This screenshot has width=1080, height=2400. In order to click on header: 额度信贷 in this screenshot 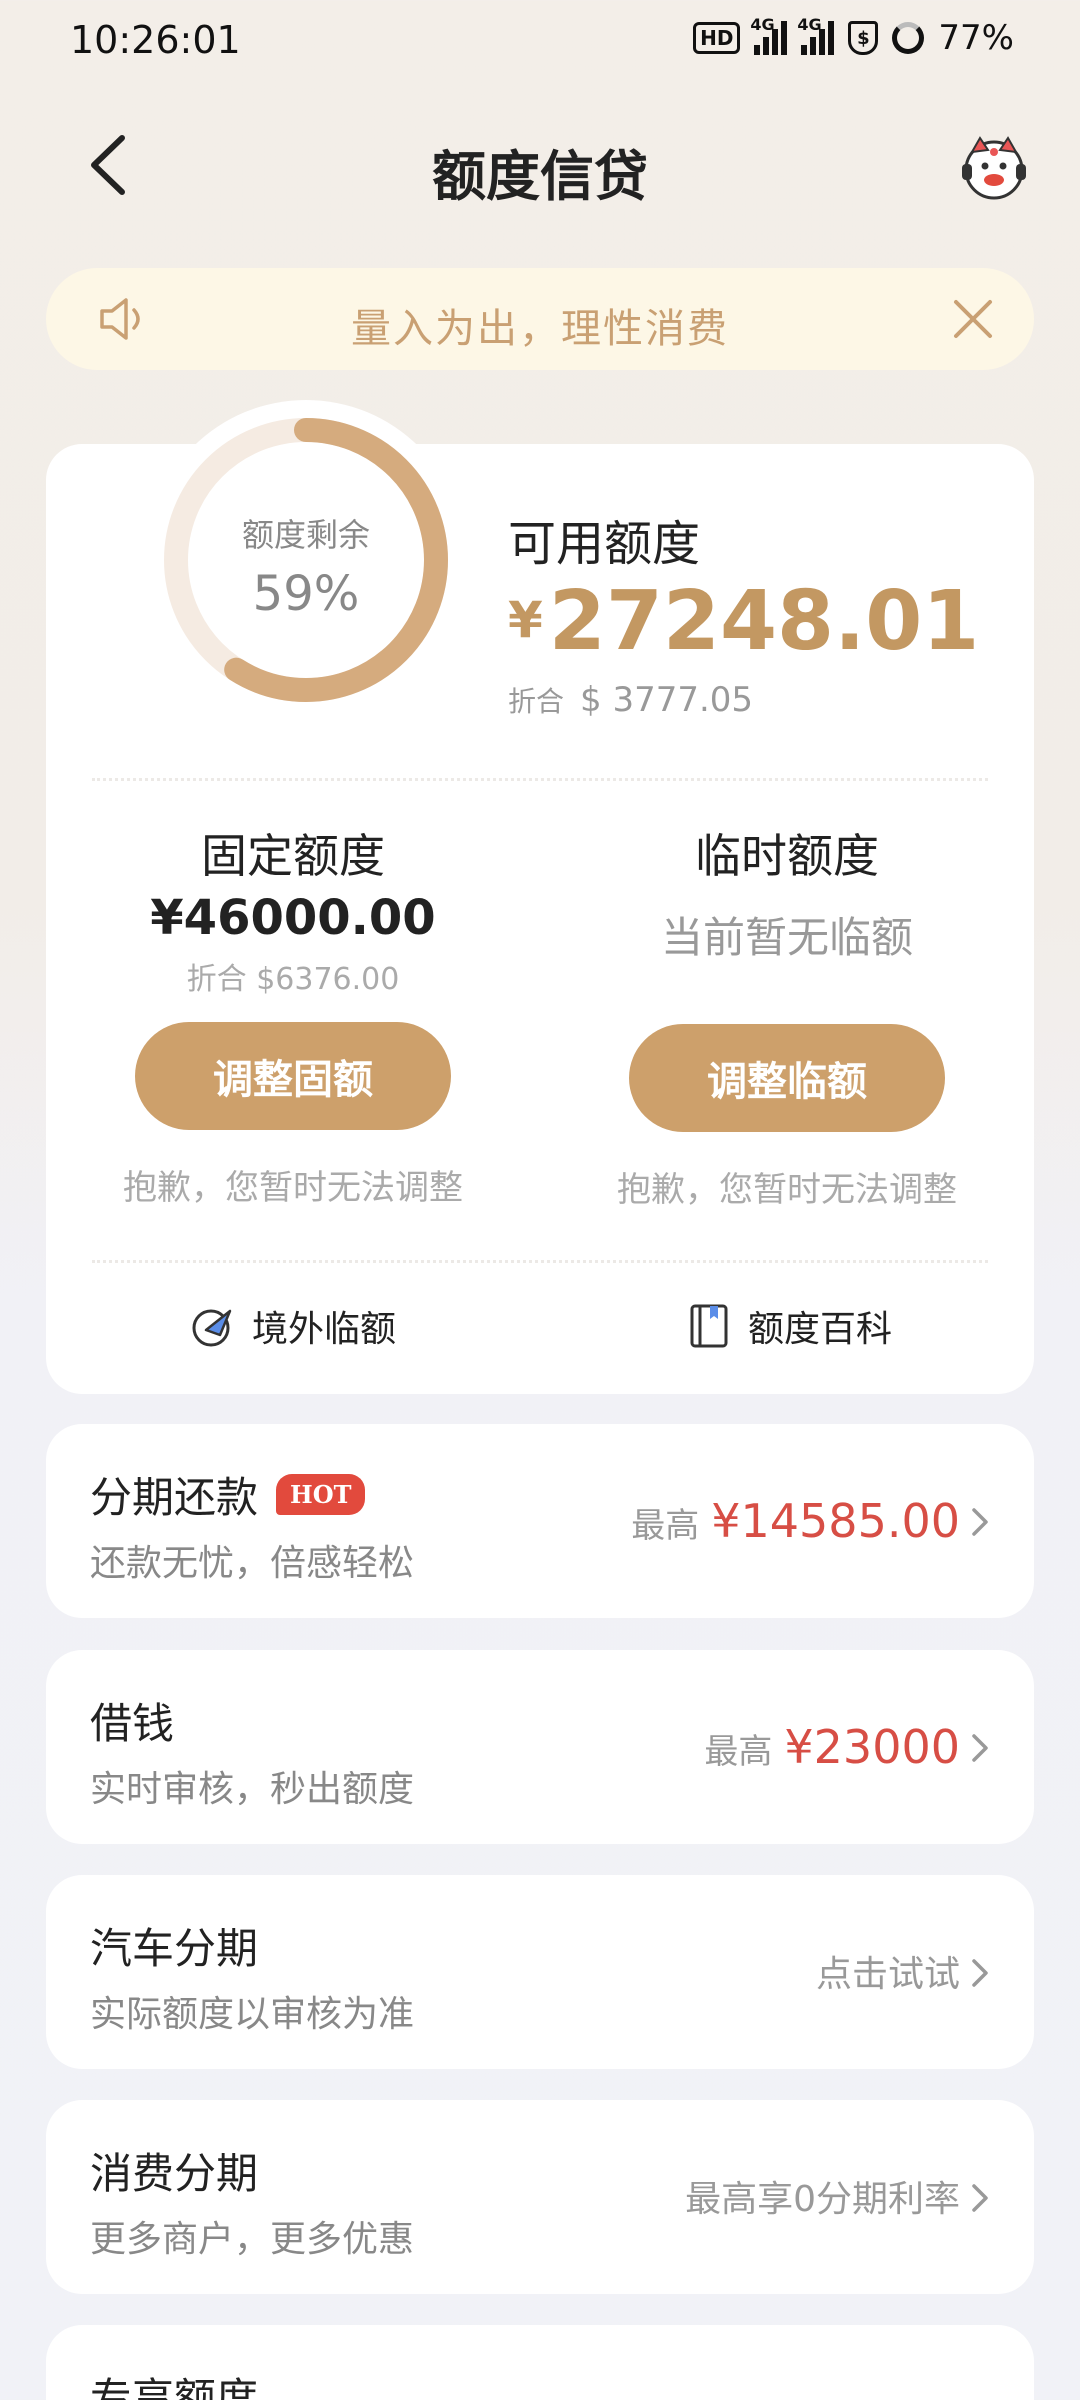, I will do `click(540, 165)`.